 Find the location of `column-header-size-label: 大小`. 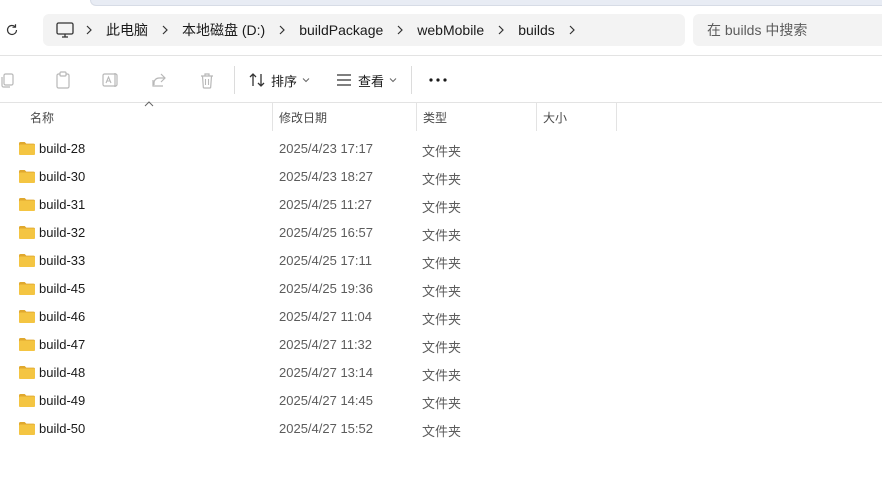

column-header-size-label: 大小 is located at coordinates (555, 117).